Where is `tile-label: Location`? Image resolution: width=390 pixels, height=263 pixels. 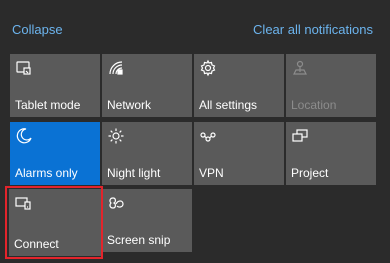 tile-label: Location is located at coordinates (314, 105).